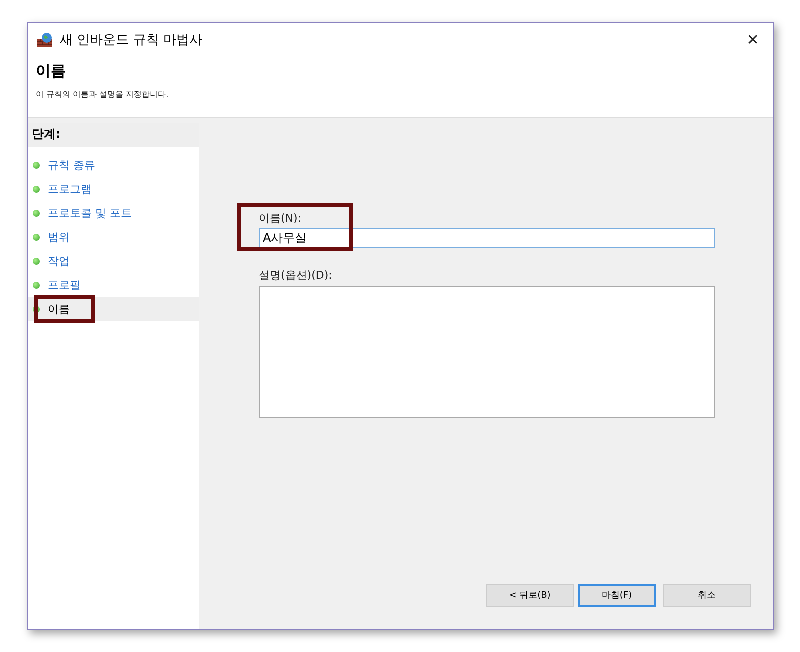 The height and width of the screenshot is (652, 800). Describe the element at coordinates (487, 352) in the screenshot. I see `description-field` at that location.